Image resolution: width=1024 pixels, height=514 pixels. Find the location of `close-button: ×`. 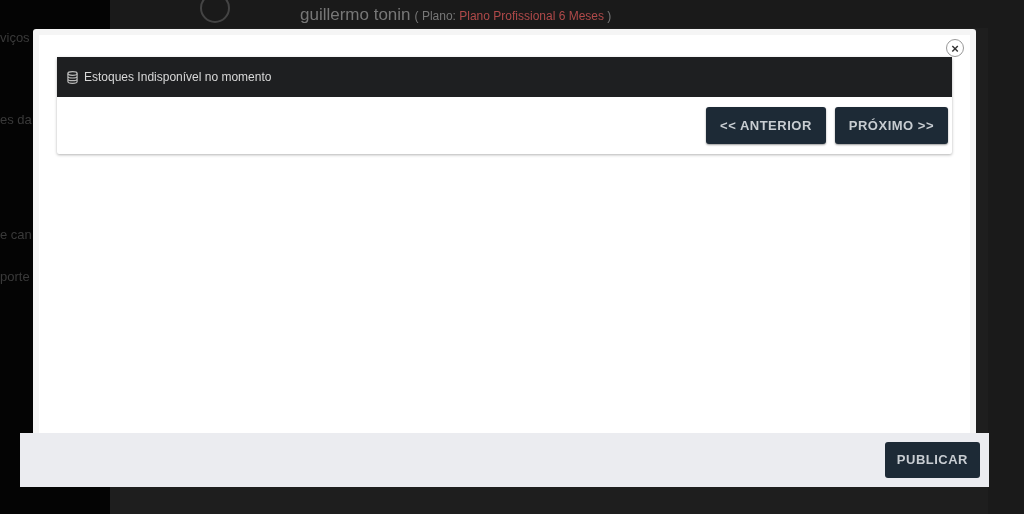

close-button: × is located at coordinates (955, 48).